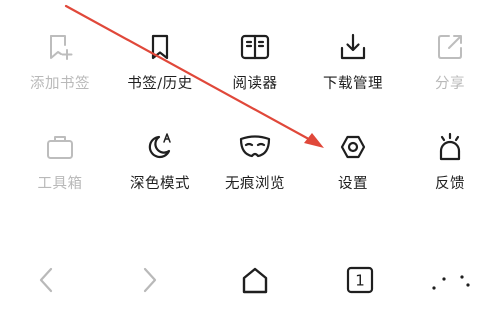 This screenshot has height=315, width=500. What do you see at coordinates (160, 184) in the screenshot?
I see `menu-item-label: 深色模式` at bounding box center [160, 184].